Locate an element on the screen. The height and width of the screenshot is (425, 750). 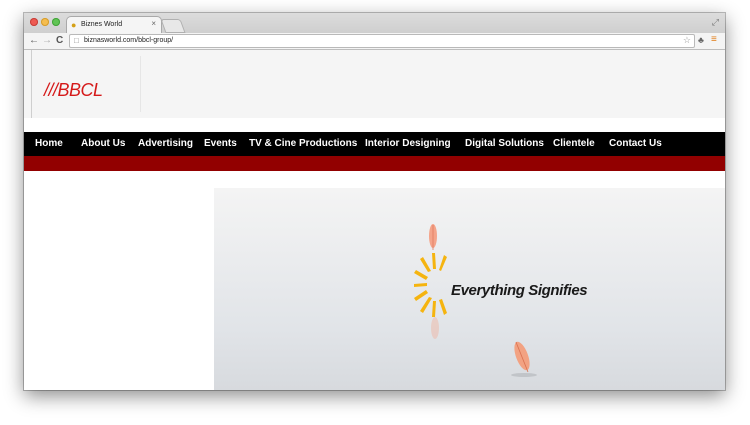
extension-icon: ♣ is located at coordinates (701, 40).